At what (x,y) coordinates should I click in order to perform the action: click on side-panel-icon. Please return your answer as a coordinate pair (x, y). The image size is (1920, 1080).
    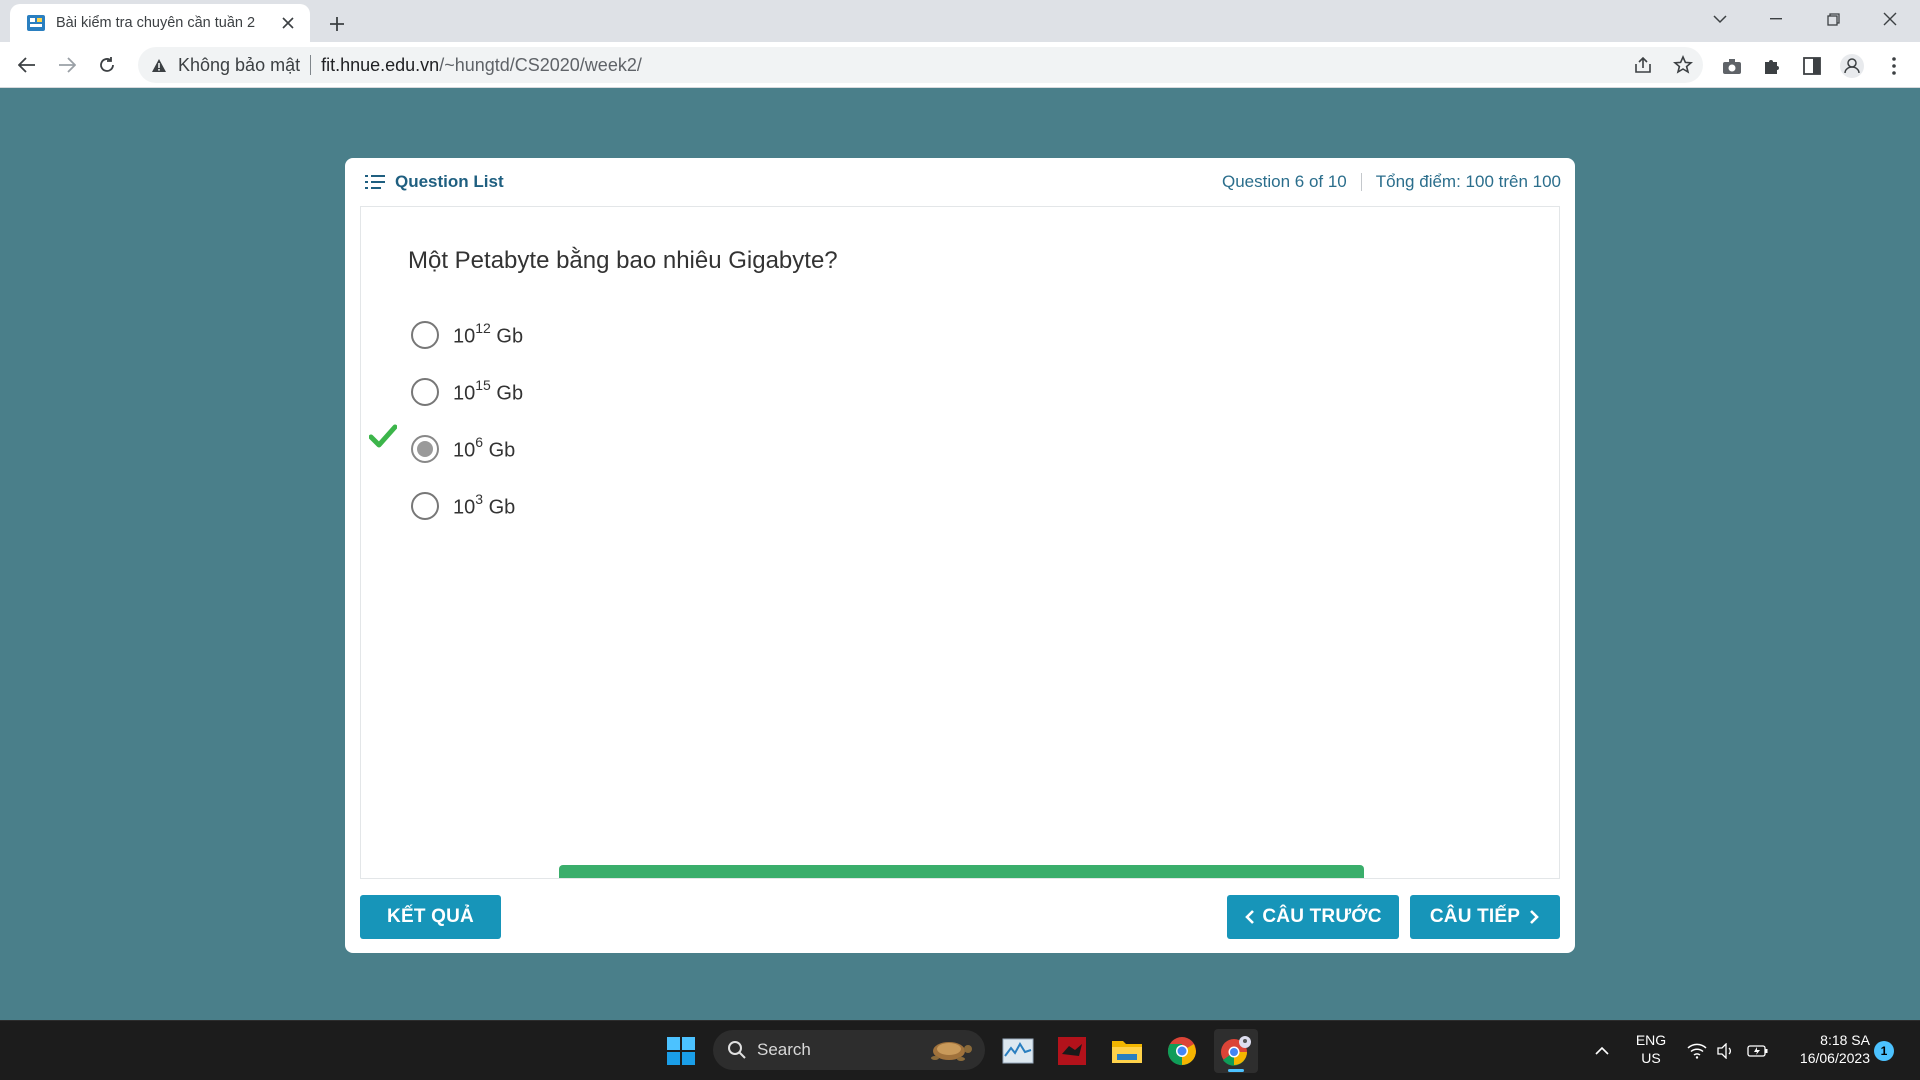
    Looking at the image, I should click on (1812, 66).